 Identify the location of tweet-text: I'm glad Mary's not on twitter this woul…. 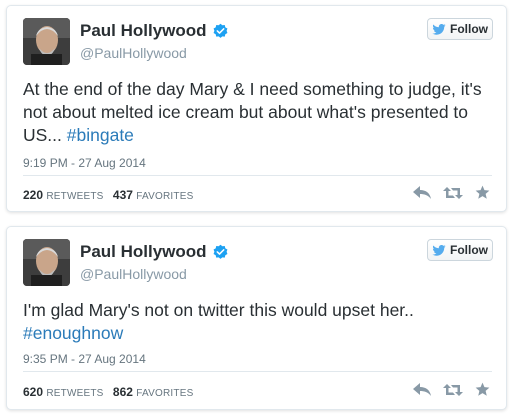
(257, 322).